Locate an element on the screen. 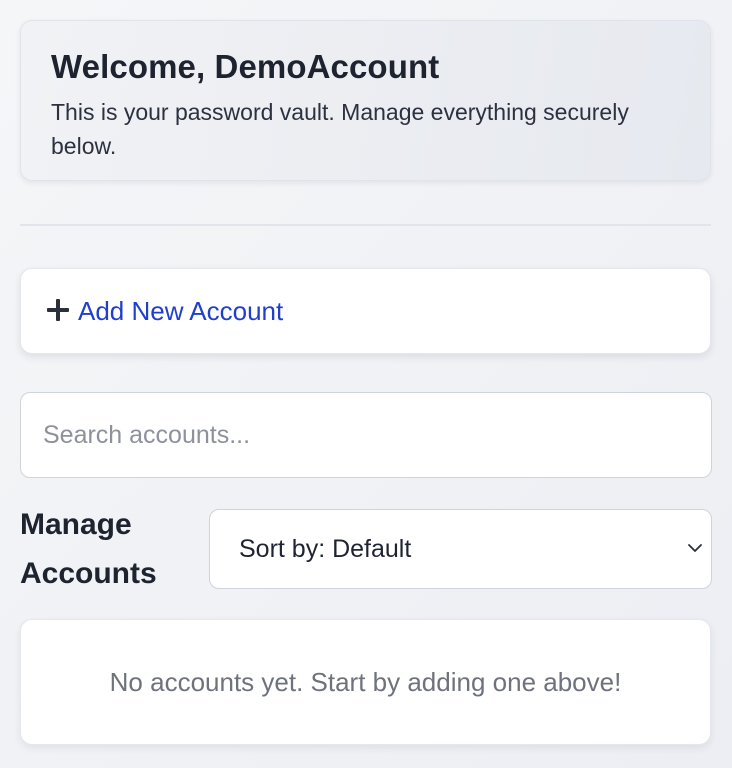  add-new-account-label: Add New Account is located at coordinates (181, 310).